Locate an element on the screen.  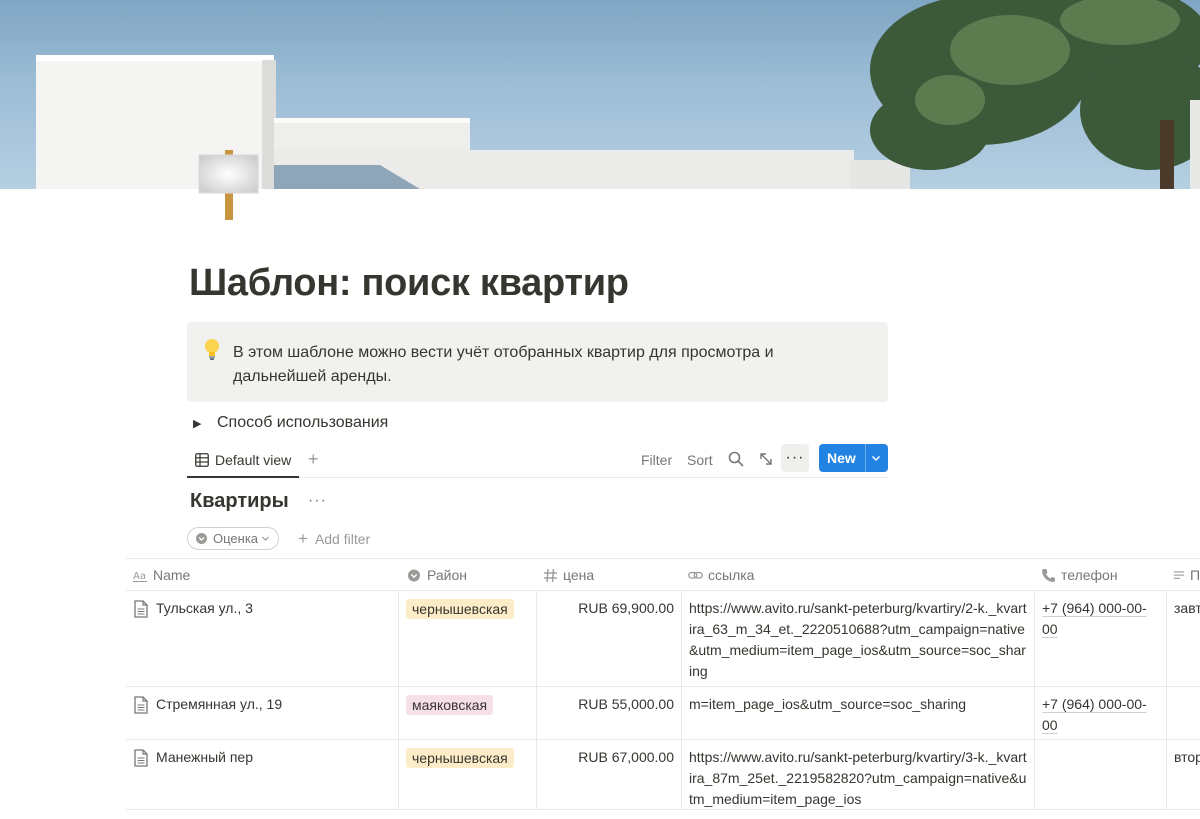
signboard-icon is located at coordinates (228, 185).